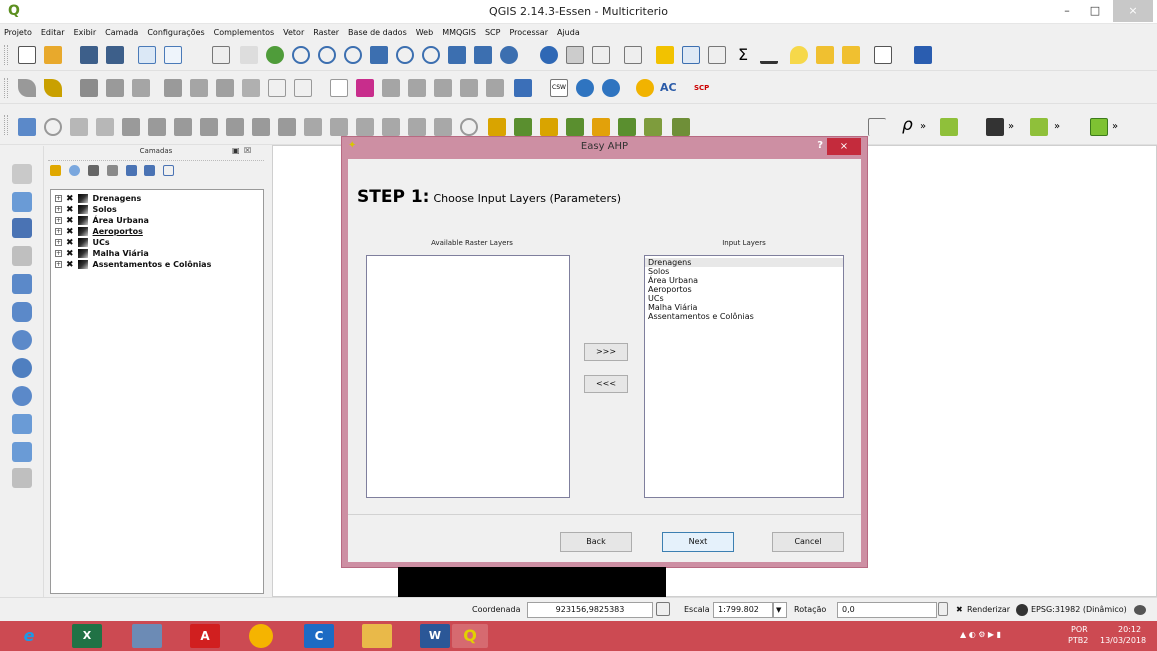 The width and height of the screenshot is (1157, 651). What do you see at coordinates (424, 32) in the screenshot?
I see `menu-web: Web` at bounding box center [424, 32].